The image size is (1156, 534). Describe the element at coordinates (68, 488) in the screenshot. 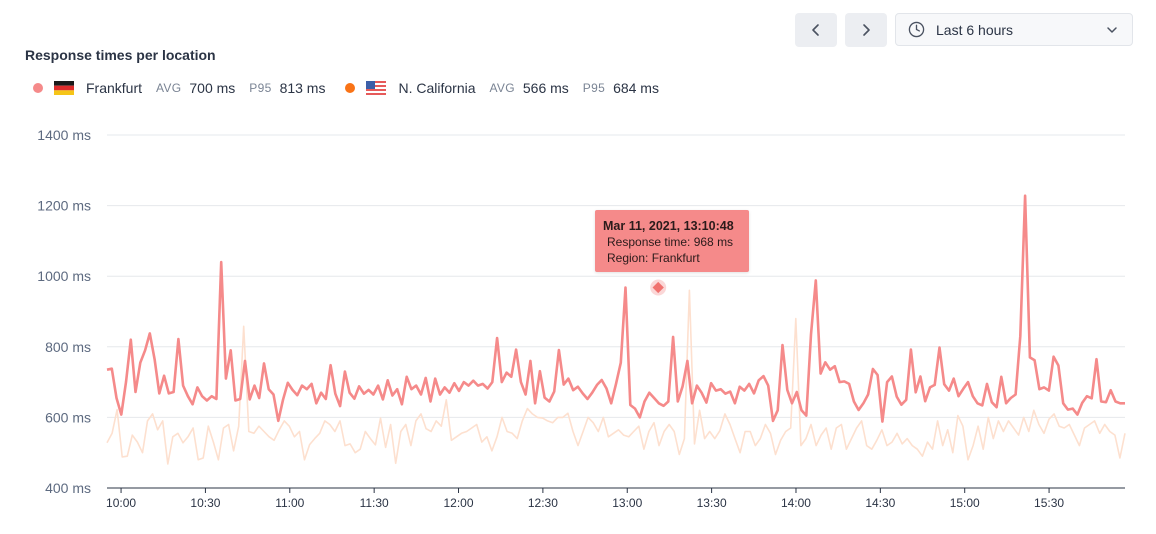

I see `y-tick-label: 400 ms` at that location.